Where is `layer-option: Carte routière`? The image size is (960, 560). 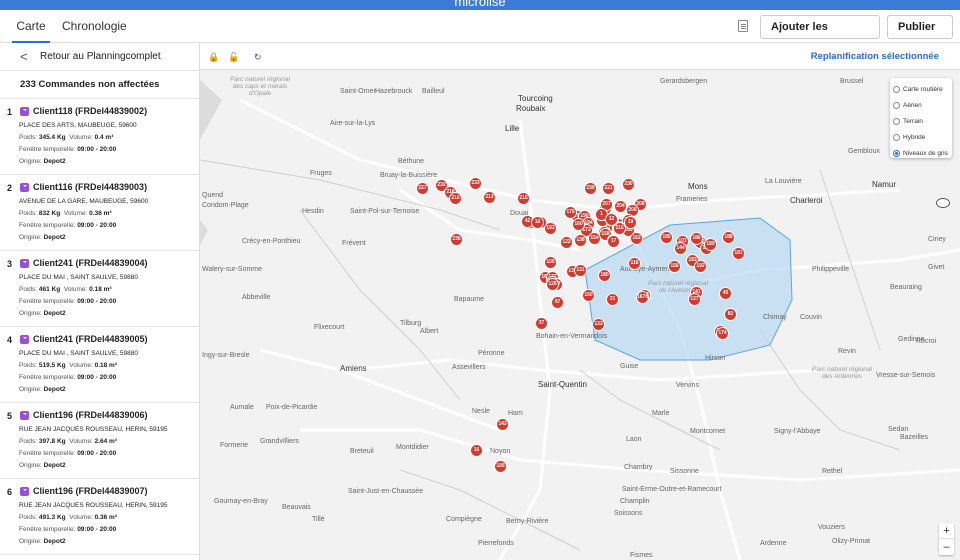 layer-option: Carte routière is located at coordinates (921, 89).